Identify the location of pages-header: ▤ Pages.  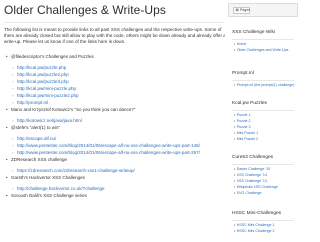
(263, 10).